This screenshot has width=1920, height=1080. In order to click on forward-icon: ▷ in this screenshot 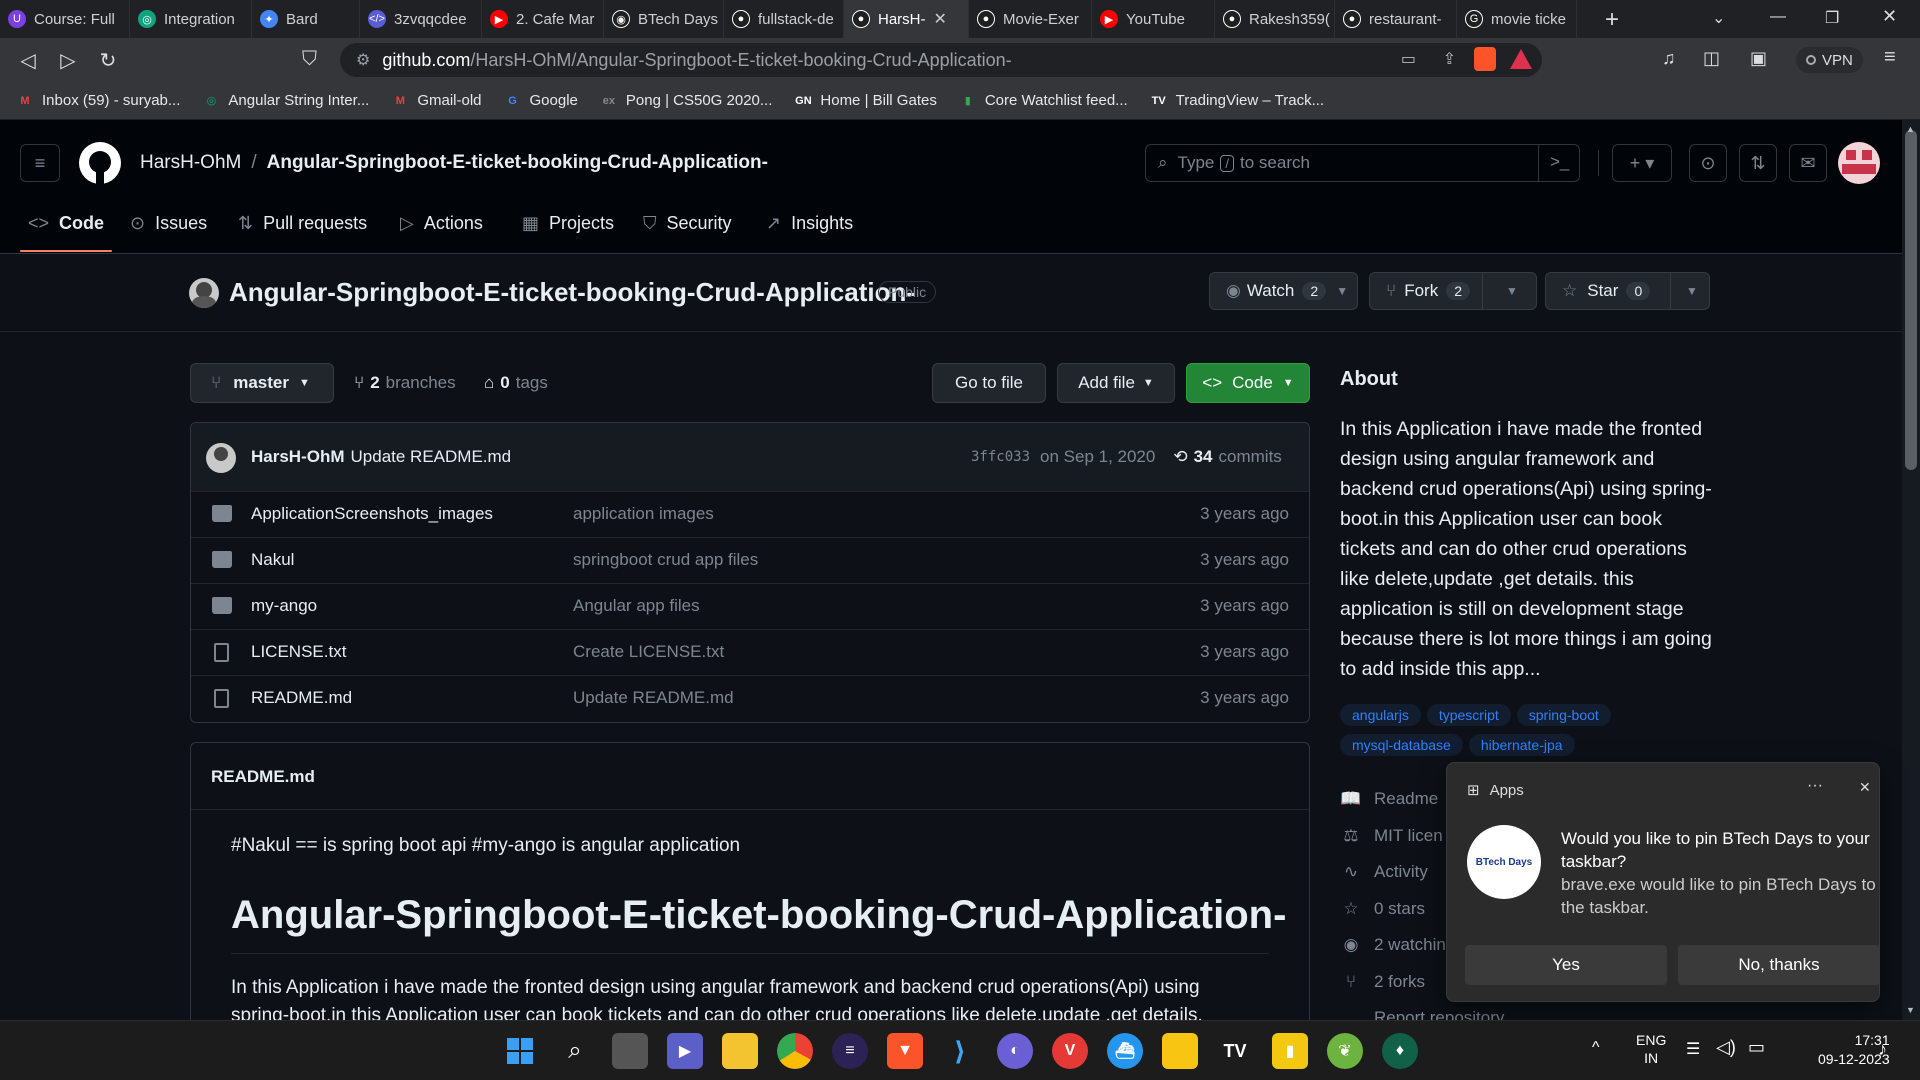, I will do `click(68, 60)`.